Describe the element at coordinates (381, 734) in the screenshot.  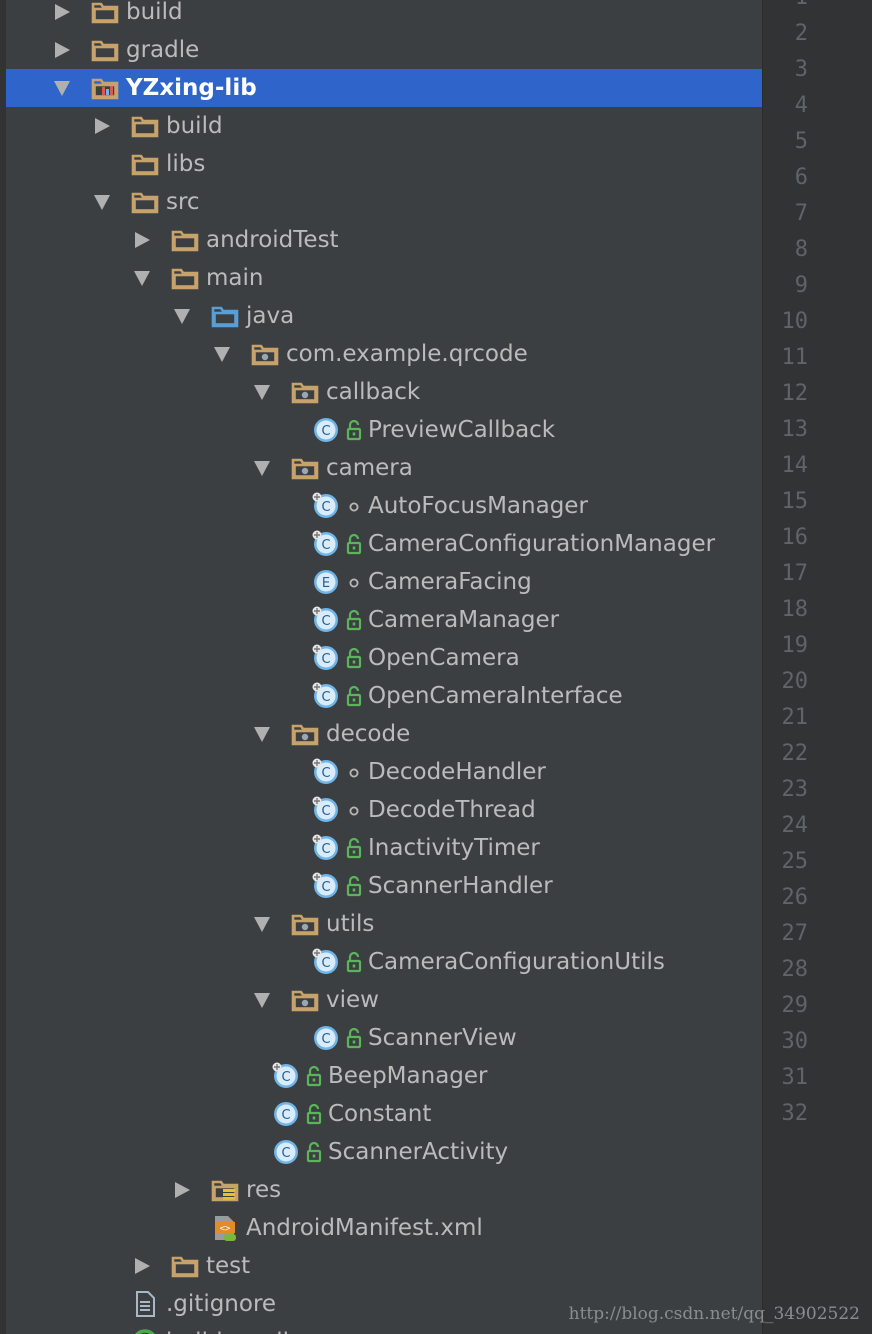
I see `tree-node-decode: decode` at that location.